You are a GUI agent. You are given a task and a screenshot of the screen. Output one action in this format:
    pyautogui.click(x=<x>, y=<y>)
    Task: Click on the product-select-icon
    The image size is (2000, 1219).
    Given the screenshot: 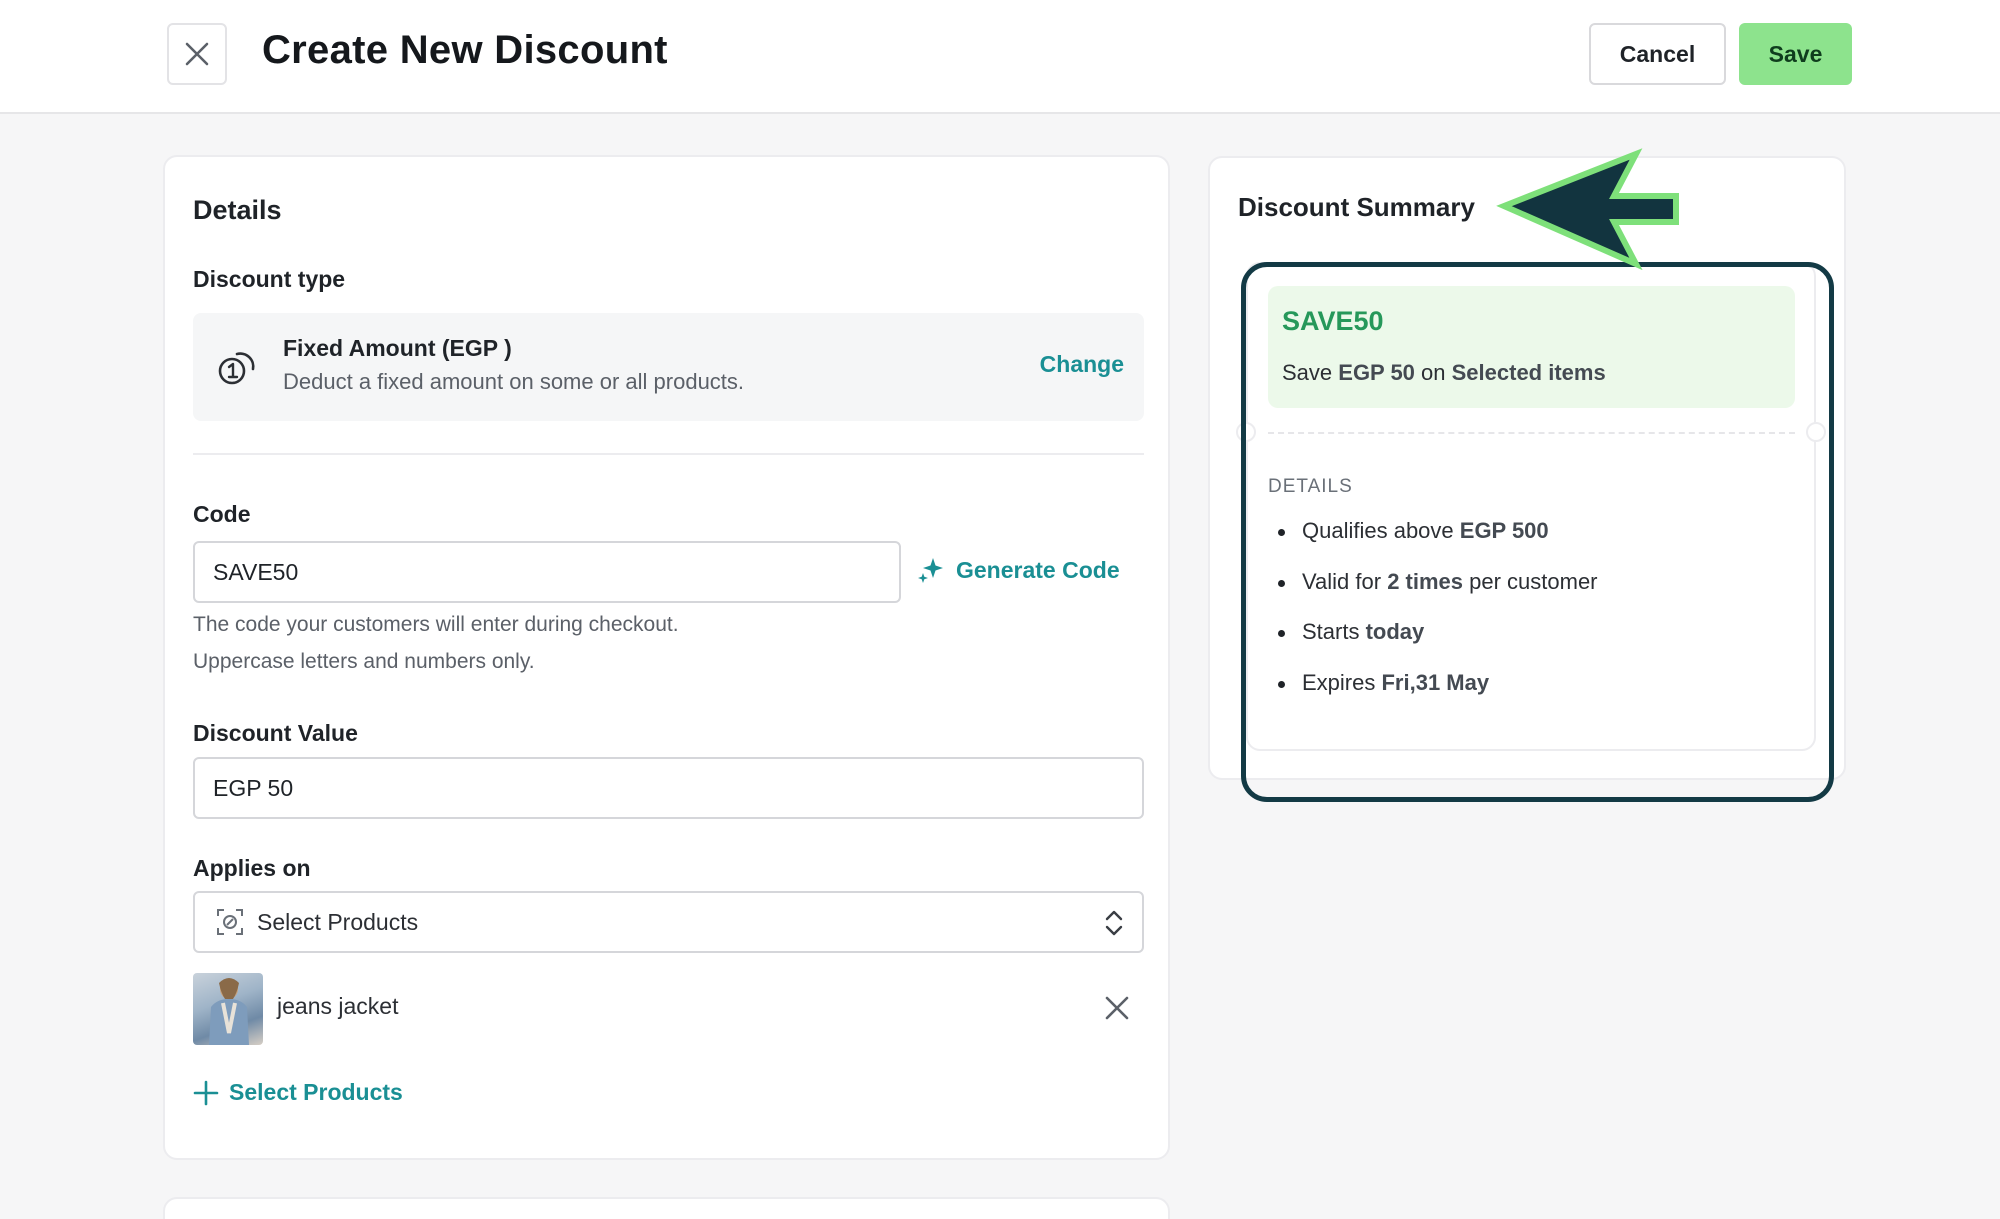 What is the action you would take?
    pyautogui.click(x=230, y=922)
    